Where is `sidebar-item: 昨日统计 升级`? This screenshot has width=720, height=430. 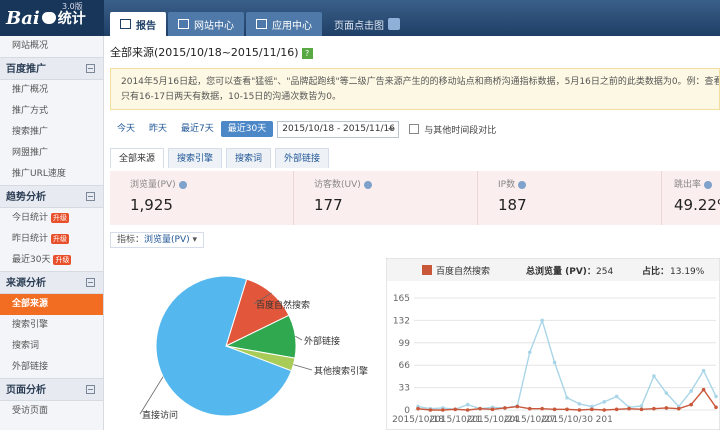 sidebar-item: 昨日统计 升级 is located at coordinates (51, 239).